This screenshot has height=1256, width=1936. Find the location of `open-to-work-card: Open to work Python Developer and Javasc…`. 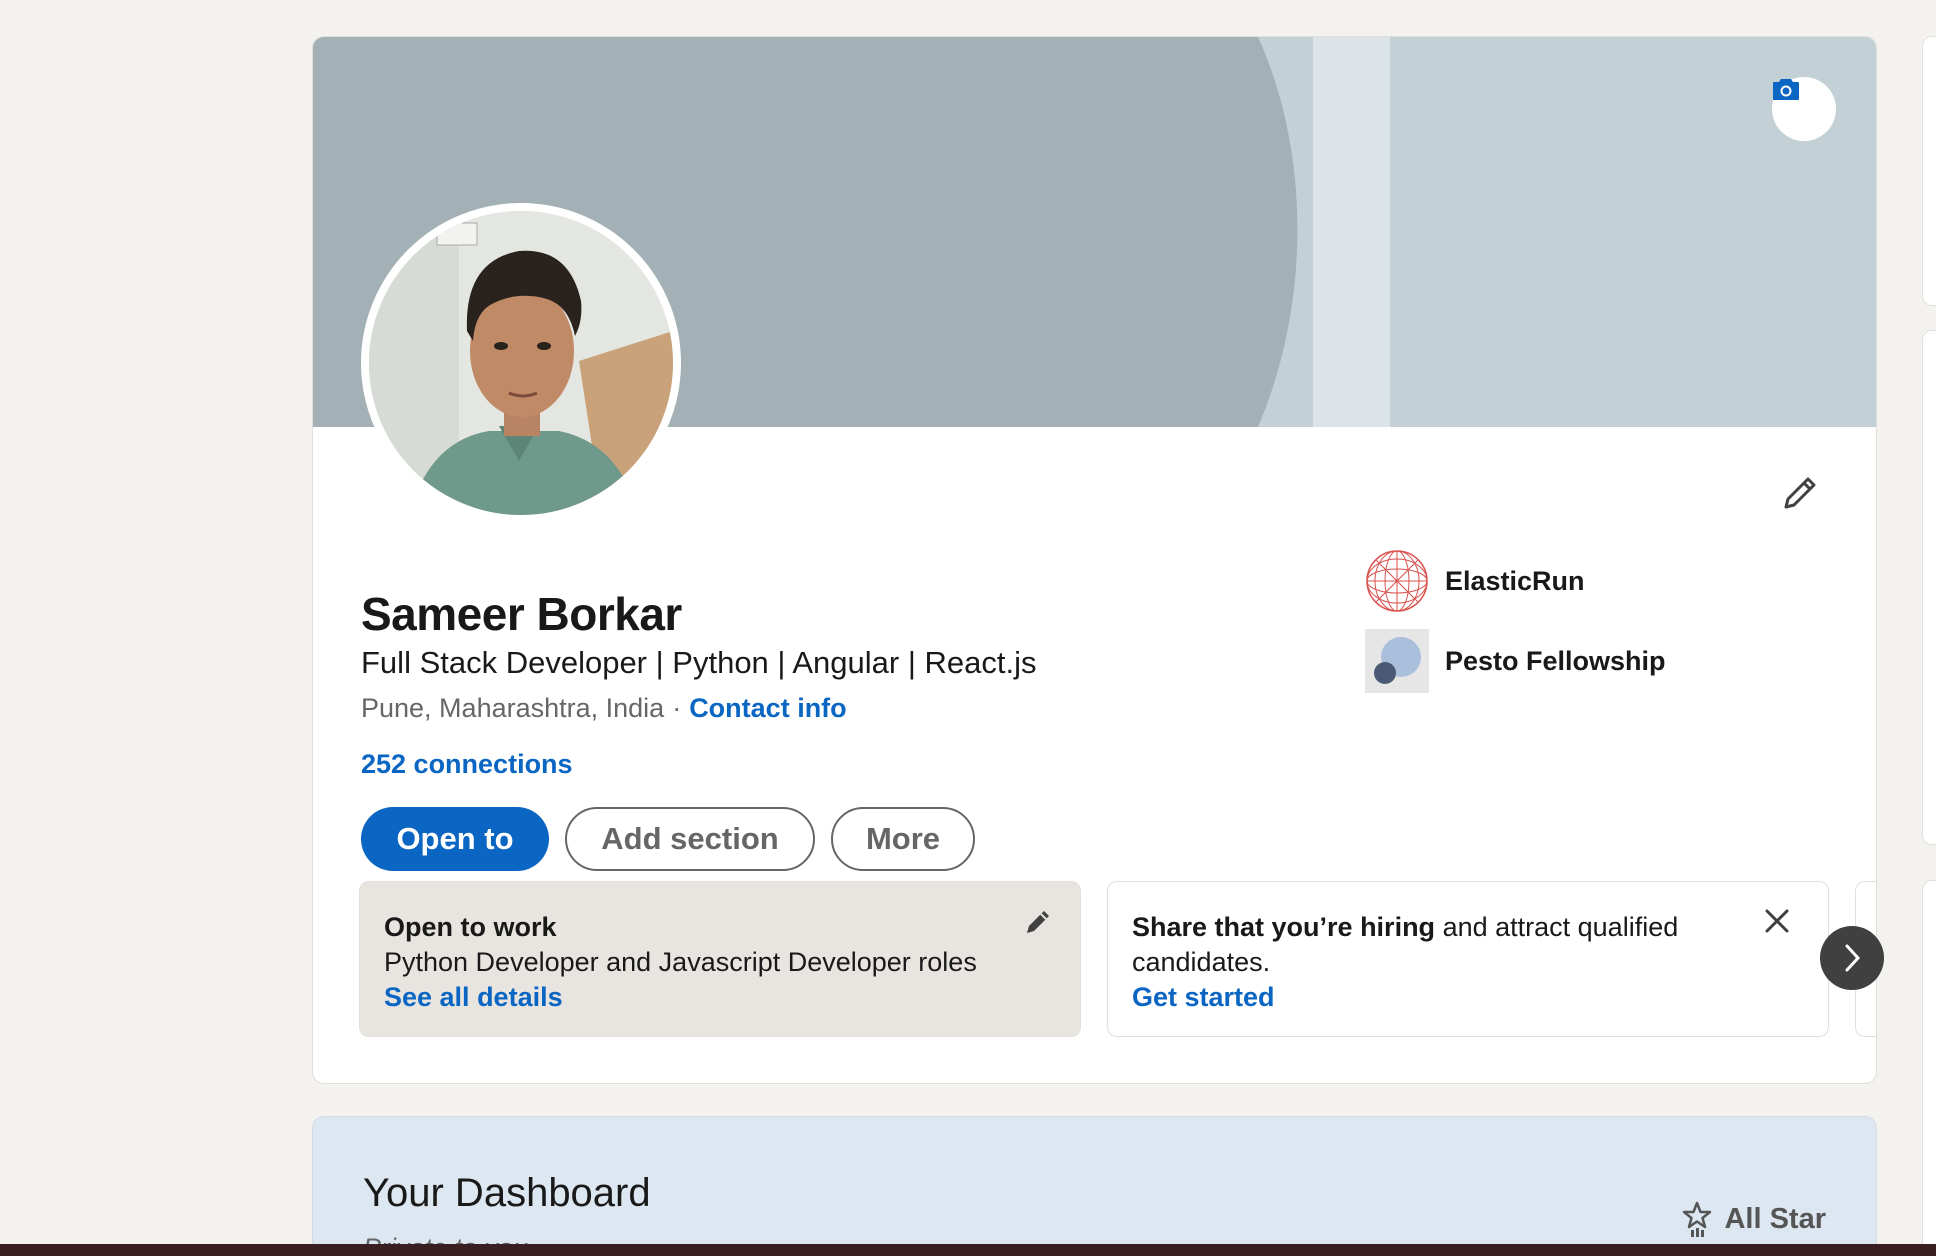

open-to-work-card: Open to work Python Developer and Javasc… is located at coordinates (720, 959).